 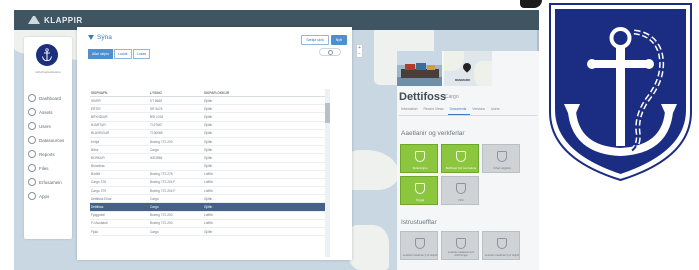 What do you see at coordinates (98, 215) in the screenshot?
I see `table-cell: Fjoggufoll` at bounding box center [98, 215].